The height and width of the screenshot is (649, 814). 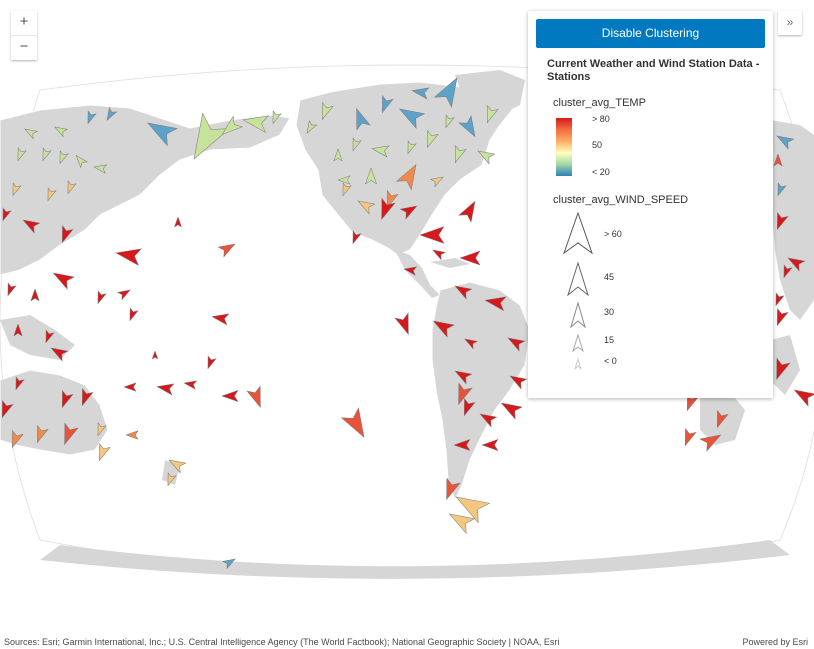 What do you see at coordinates (564, 147) in the screenshot?
I see `temp-color-ramp` at bounding box center [564, 147].